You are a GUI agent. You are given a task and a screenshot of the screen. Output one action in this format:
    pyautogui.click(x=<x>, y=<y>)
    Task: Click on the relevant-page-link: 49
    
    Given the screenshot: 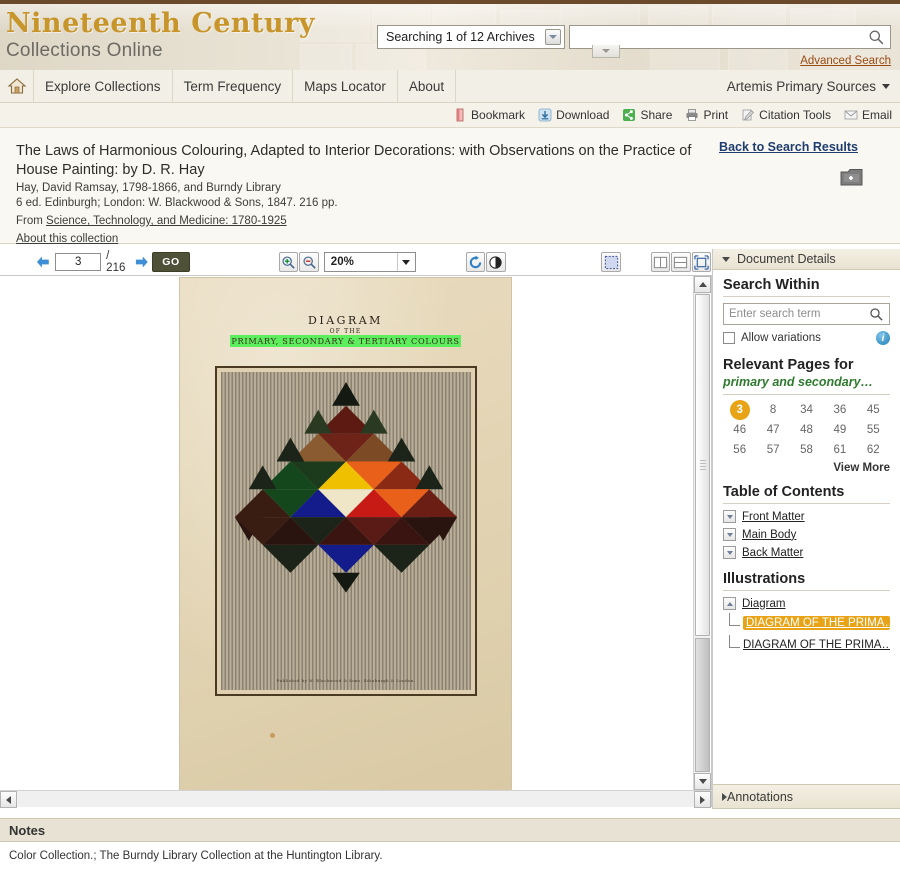 What is the action you would take?
    pyautogui.click(x=839, y=430)
    